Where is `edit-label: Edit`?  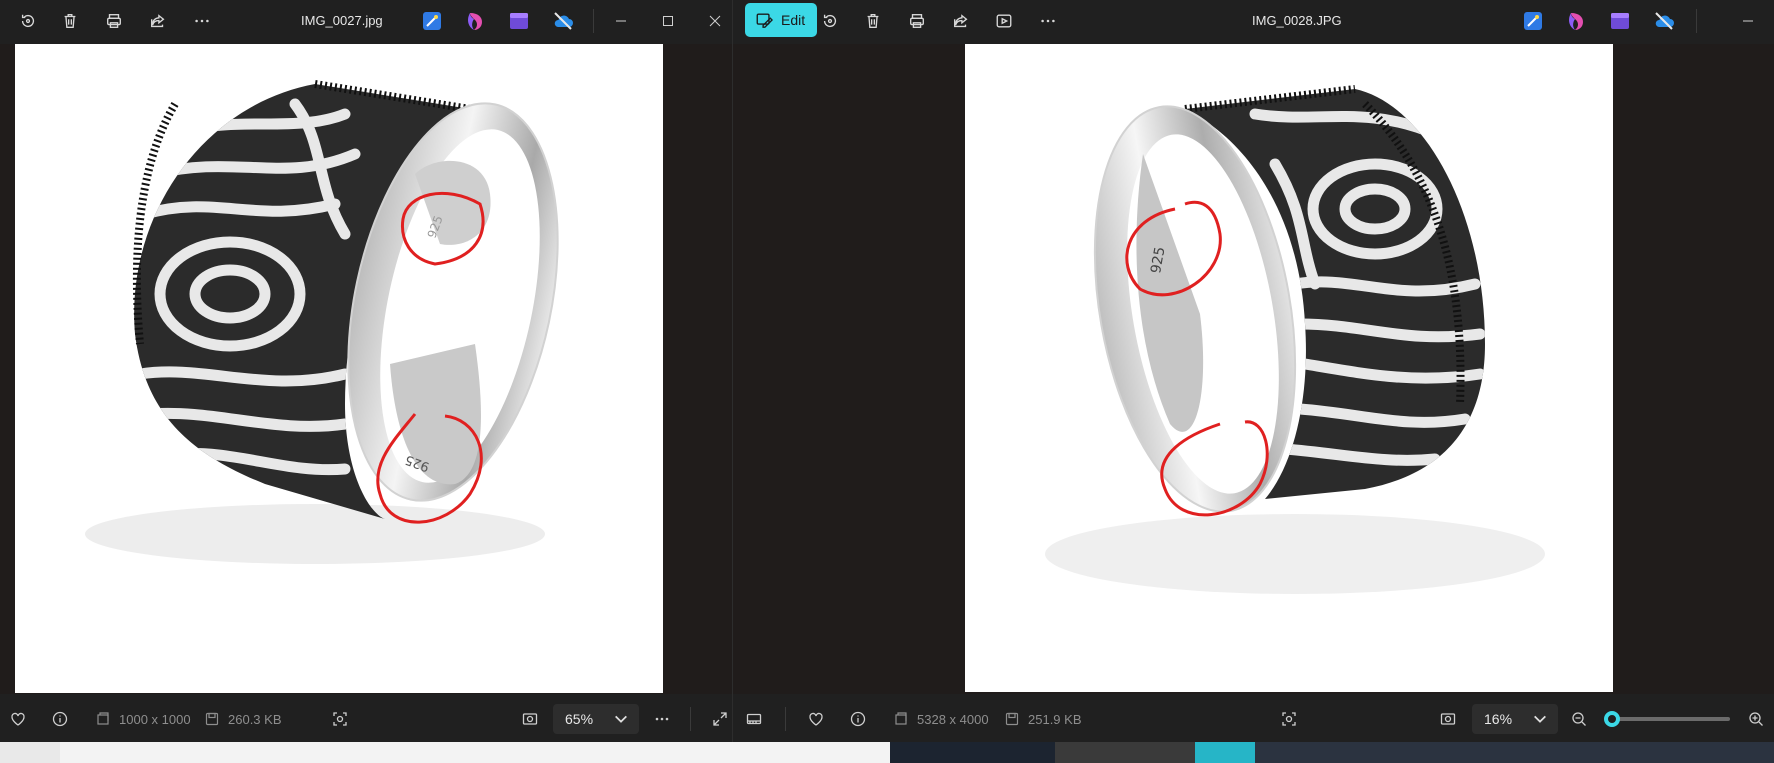
edit-label: Edit is located at coordinates (793, 20).